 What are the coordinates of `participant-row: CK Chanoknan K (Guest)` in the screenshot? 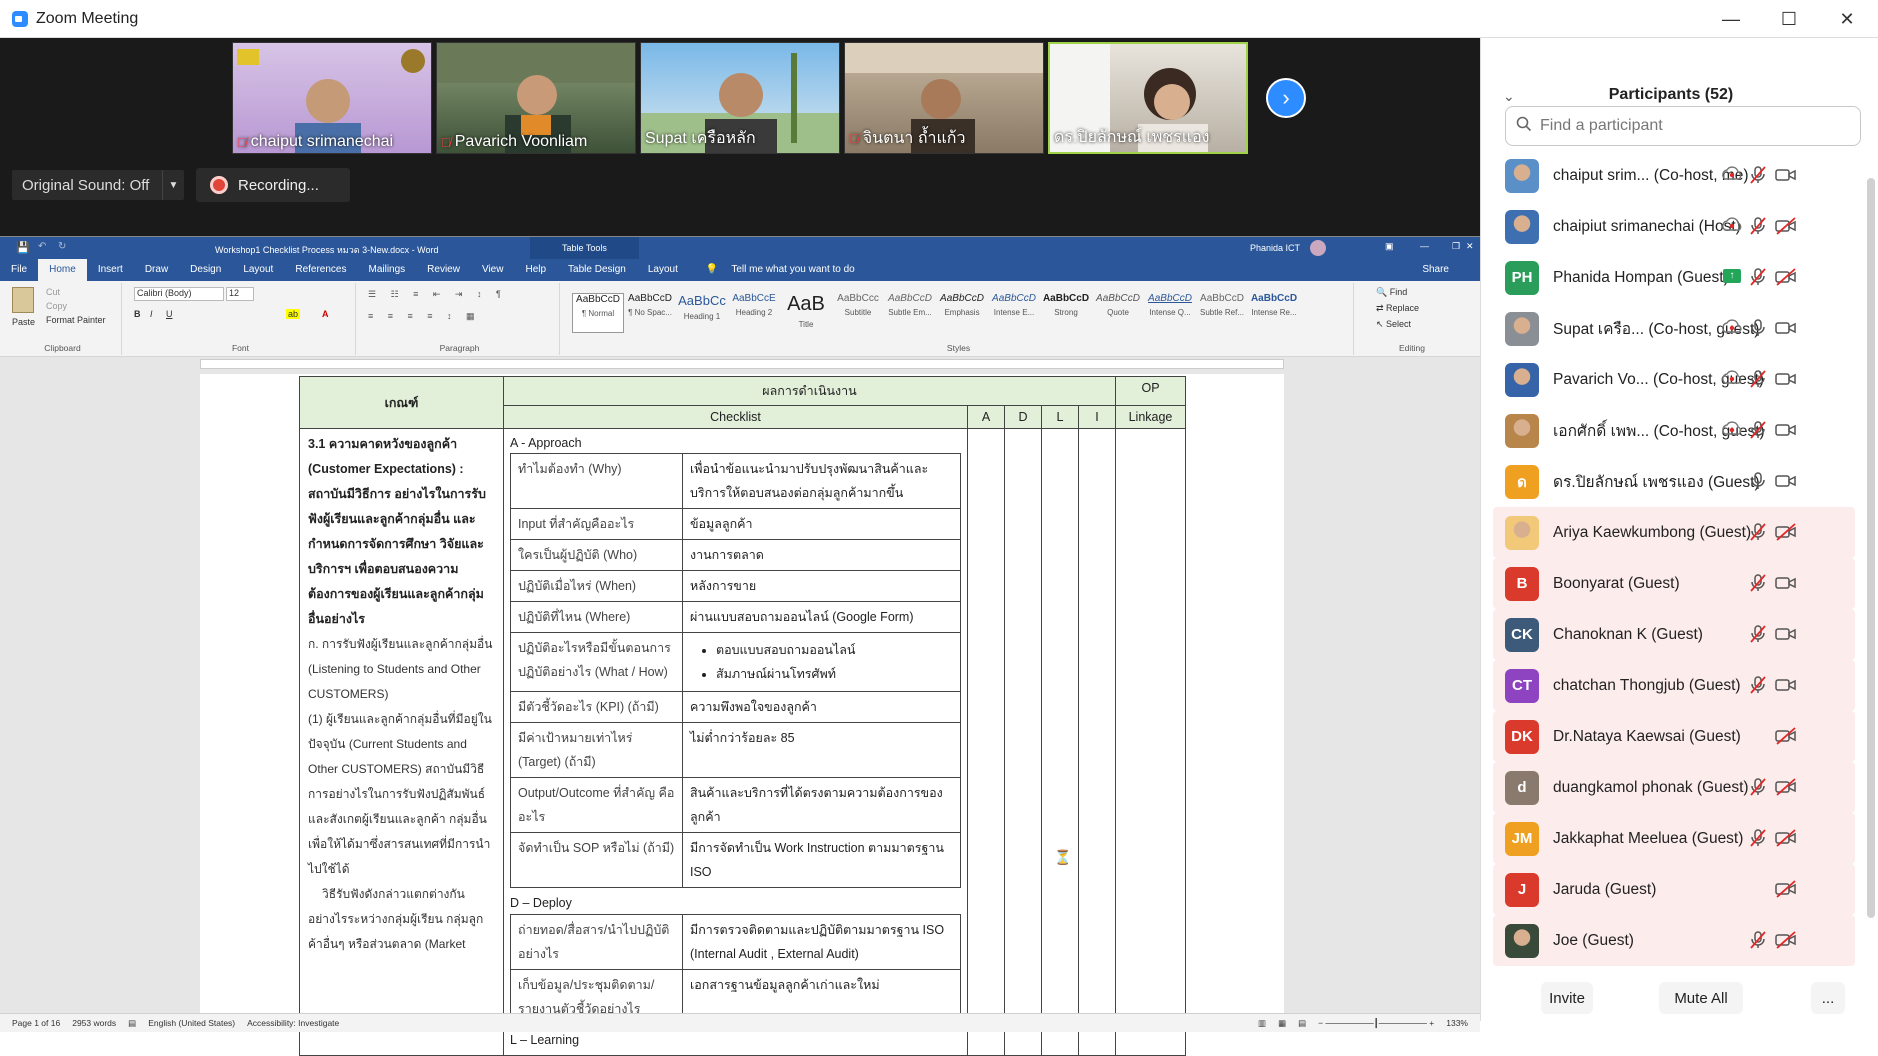 It's located at (1674, 634).